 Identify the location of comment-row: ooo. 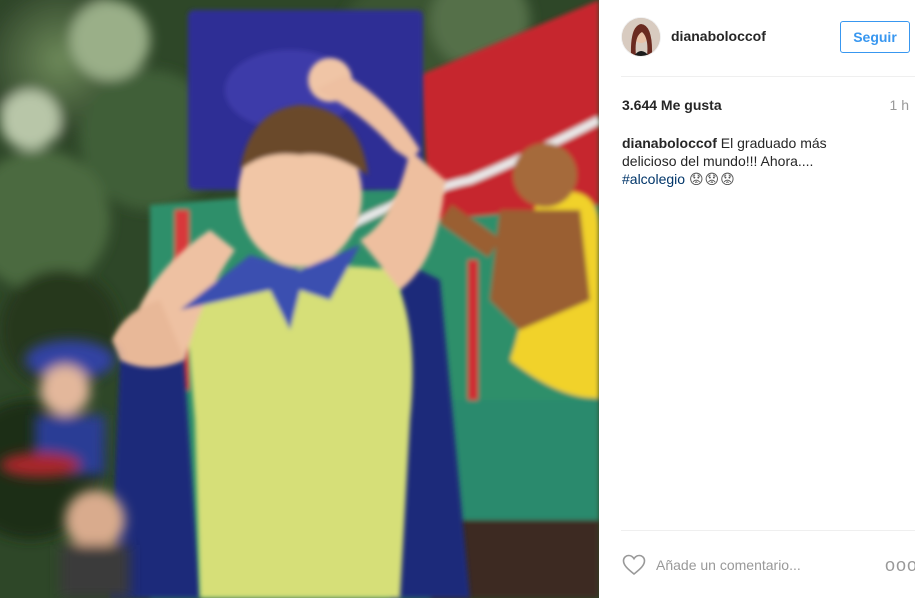
(757, 565).